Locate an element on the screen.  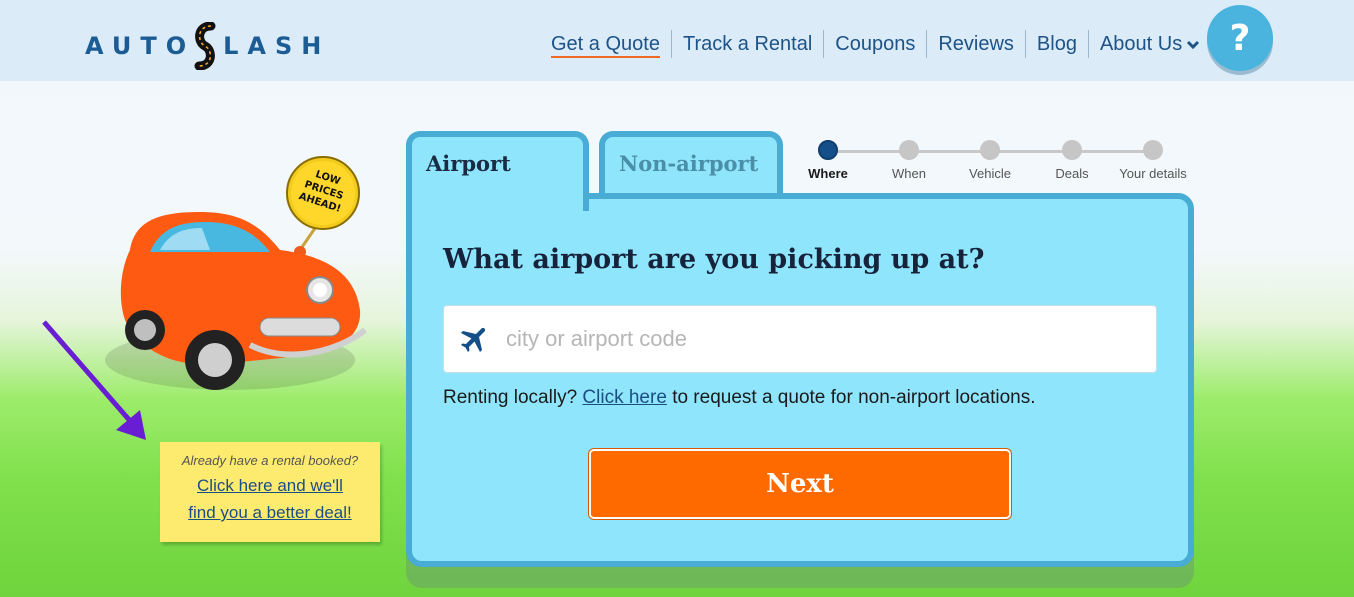
step-when: When is located at coordinates (909, 160).